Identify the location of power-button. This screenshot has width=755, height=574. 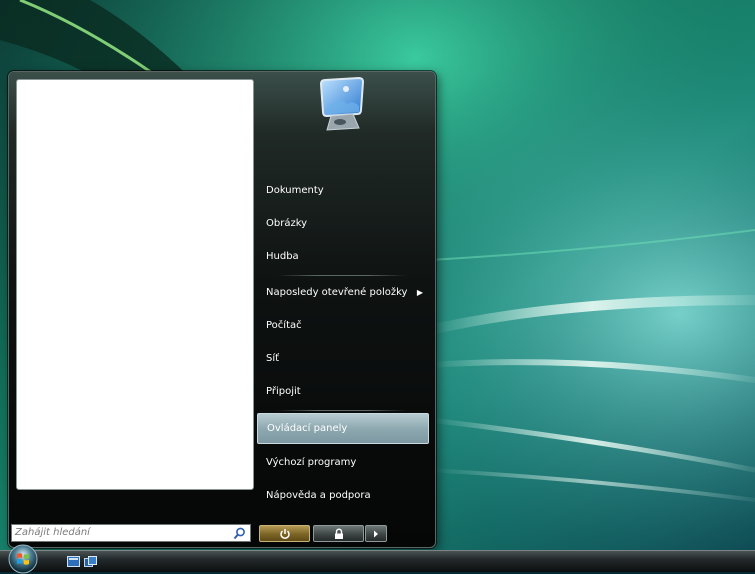
(284, 533).